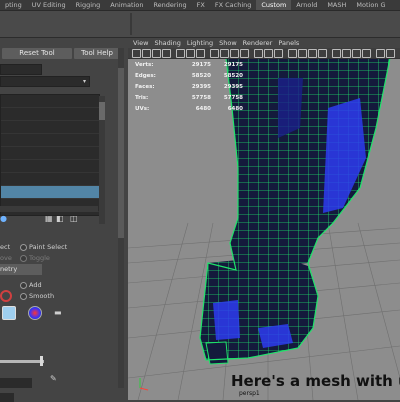 The width and height of the screenshot is (400, 402). What do you see at coordinates (6, 258) in the screenshot?
I see `move-label: ove` at bounding box center [6, 258].